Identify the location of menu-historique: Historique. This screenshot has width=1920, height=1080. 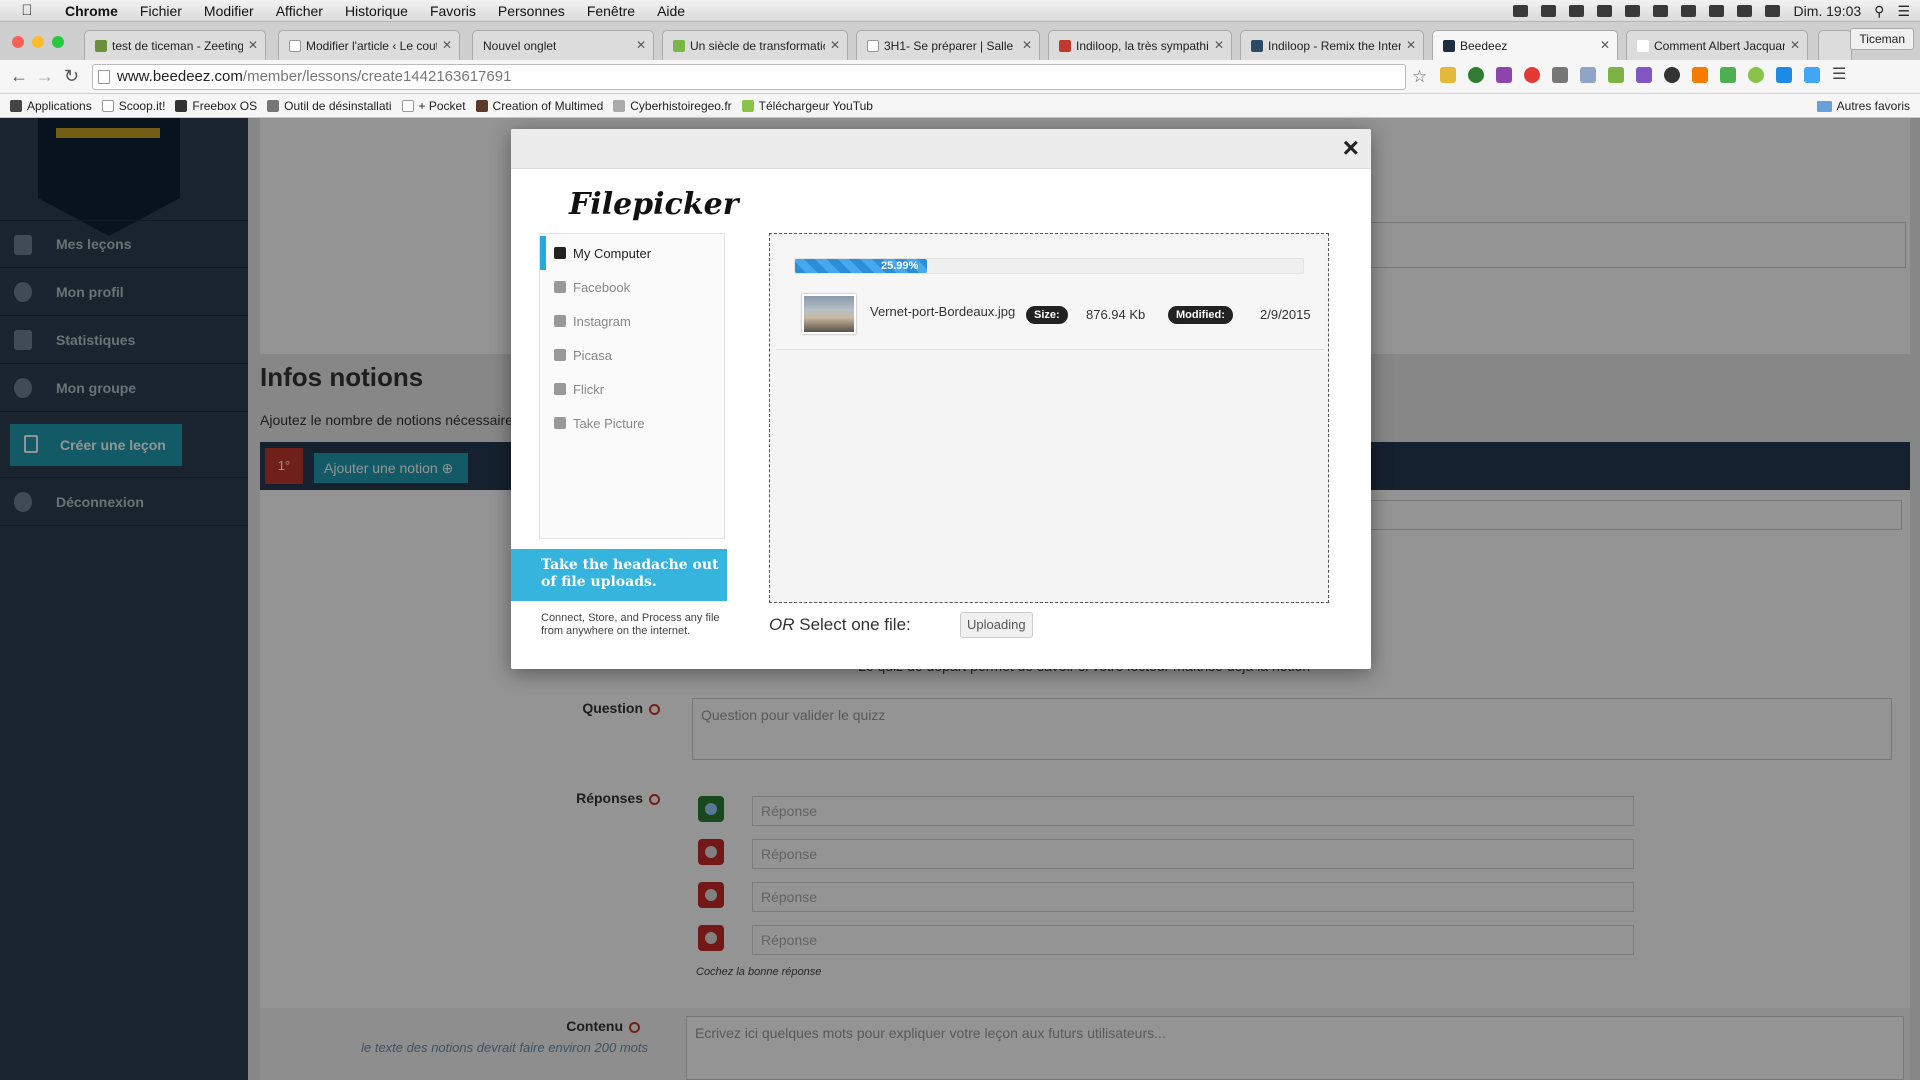
(376, 11).